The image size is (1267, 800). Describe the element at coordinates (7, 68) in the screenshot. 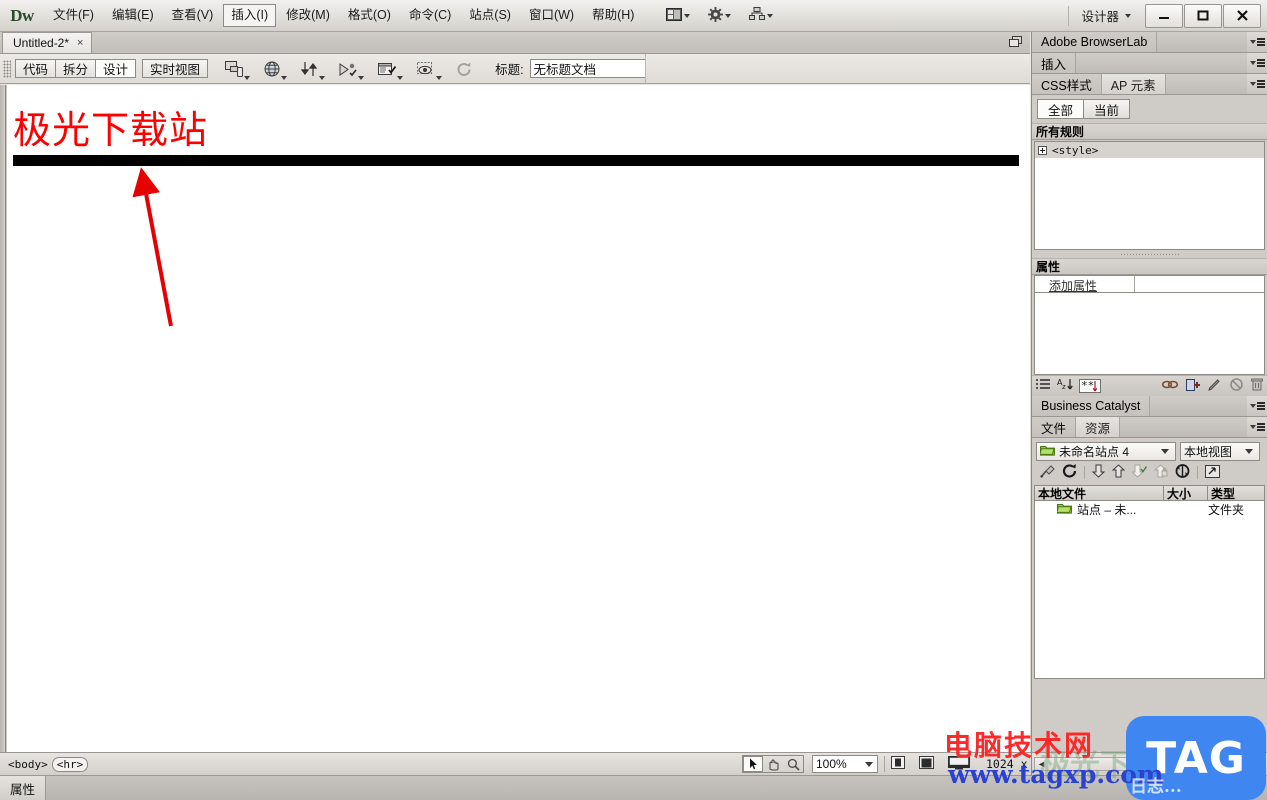

I see `toolbar-grip` at that location.